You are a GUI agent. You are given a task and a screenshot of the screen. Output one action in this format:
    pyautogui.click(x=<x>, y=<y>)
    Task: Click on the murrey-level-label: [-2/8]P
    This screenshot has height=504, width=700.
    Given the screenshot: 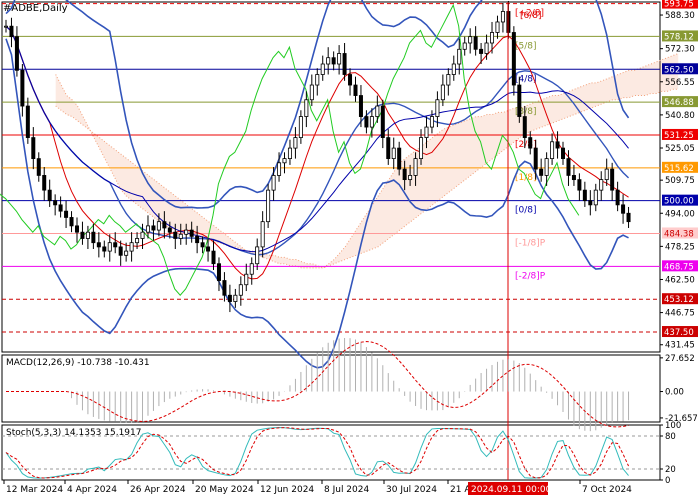 What is the action you would take?
    pyautogui.click(x=530, y=276)
    